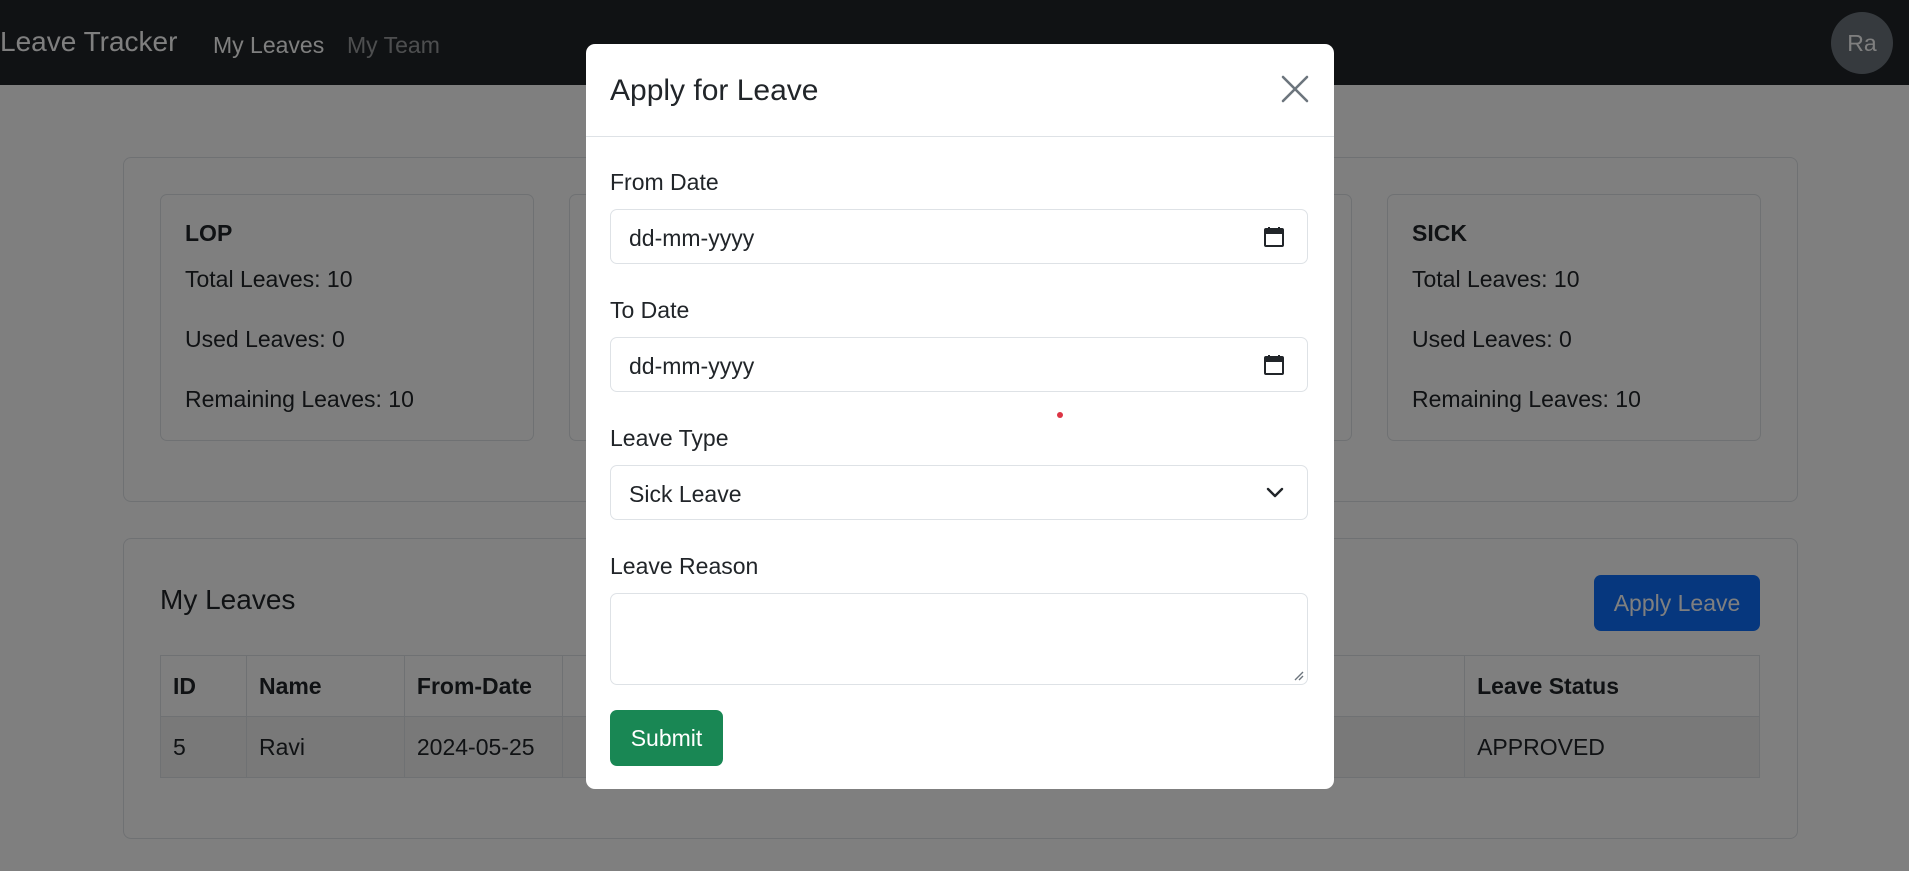 This screenshot has height=871, width=1909. Describe the element at coordinates (960, 90) in the screenshot. I see `modal-header: Apply for Leave` at that location.